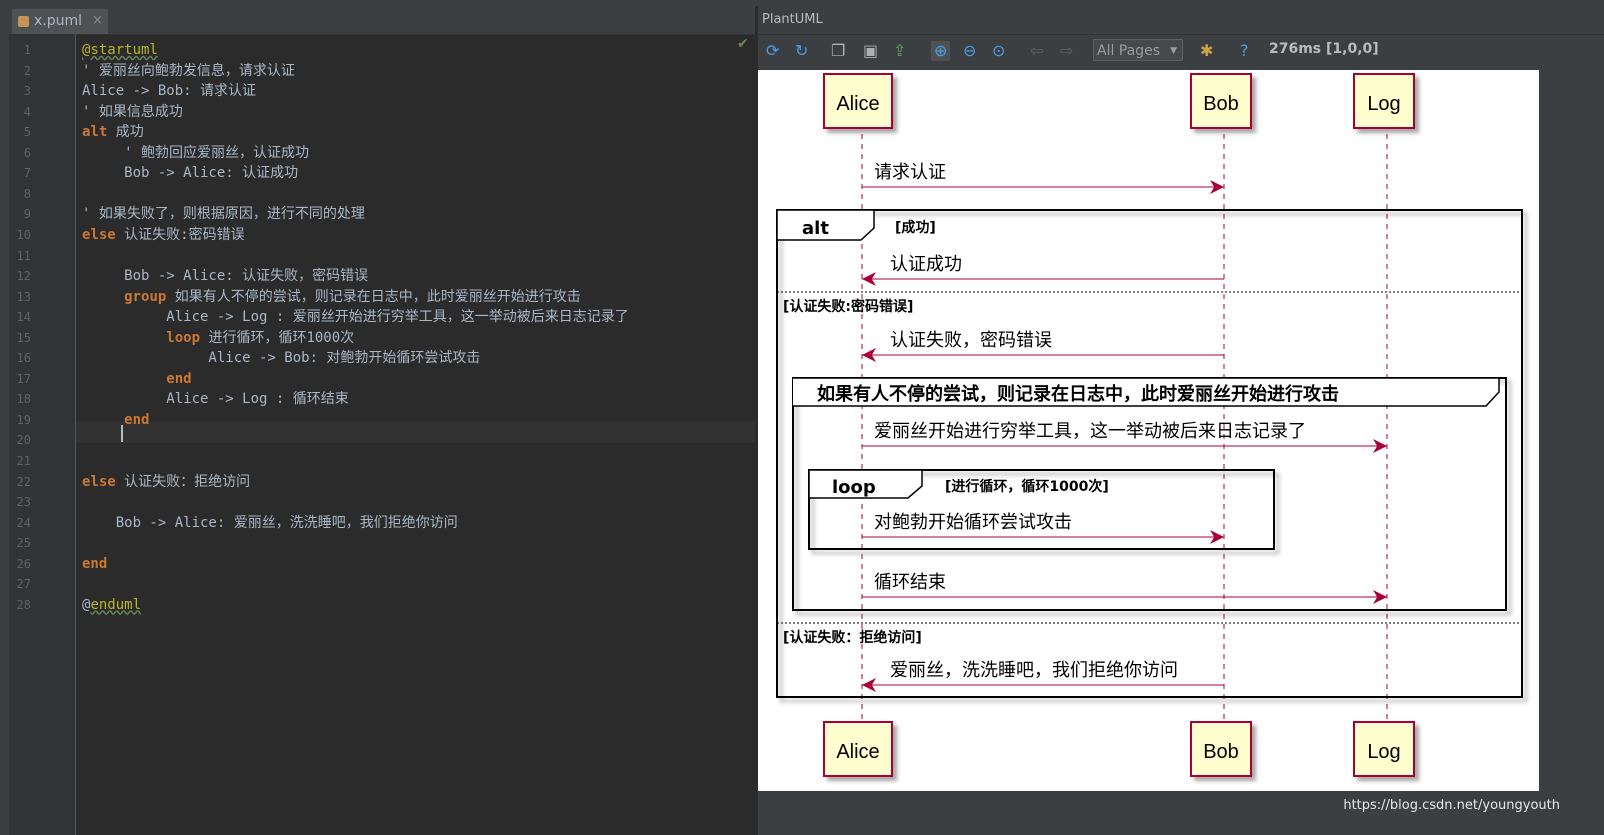  Describe the element at coordinates (1027, 486) in the screenshot. I see `loop-condition: [进行循环，循环1000次]` at that location.